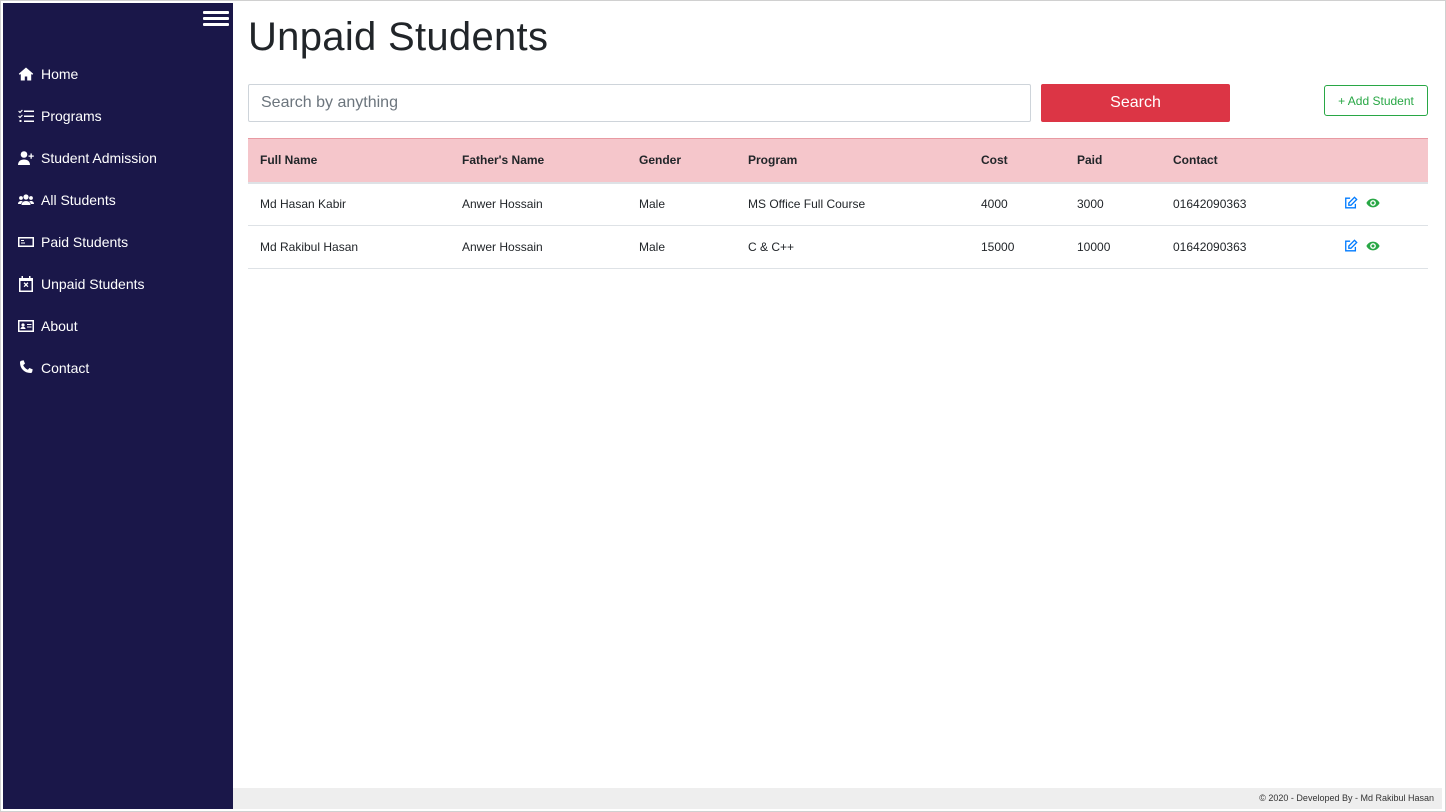 This screenshot has width=1446, height=812. I want to click on actions-column-header, so click(1380, 161).